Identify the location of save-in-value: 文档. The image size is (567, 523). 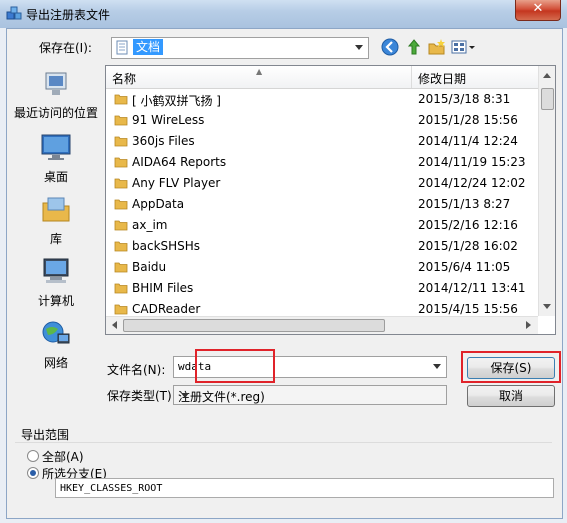
(148, 47).